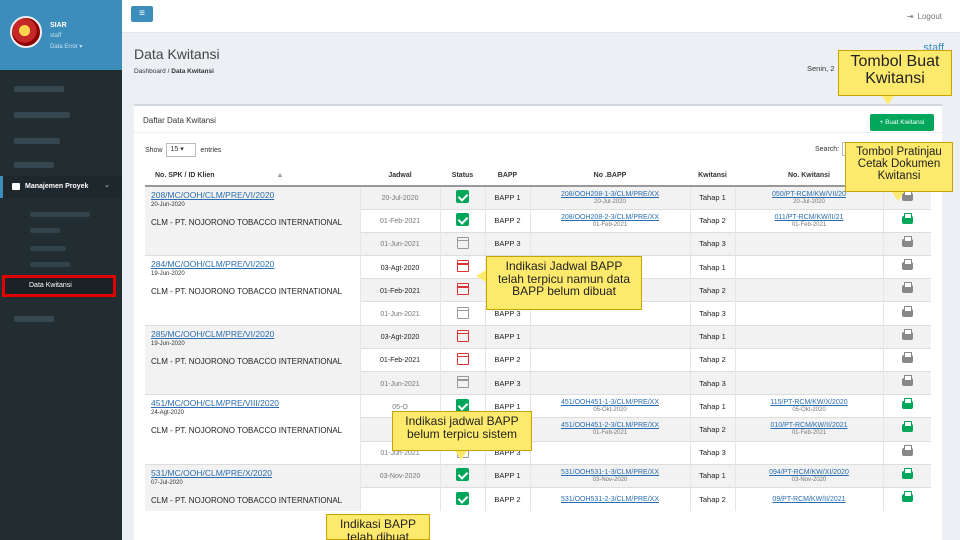 The image size is (960, 540). I want to click on entries-select: 15 ▾, so click(181, 150).